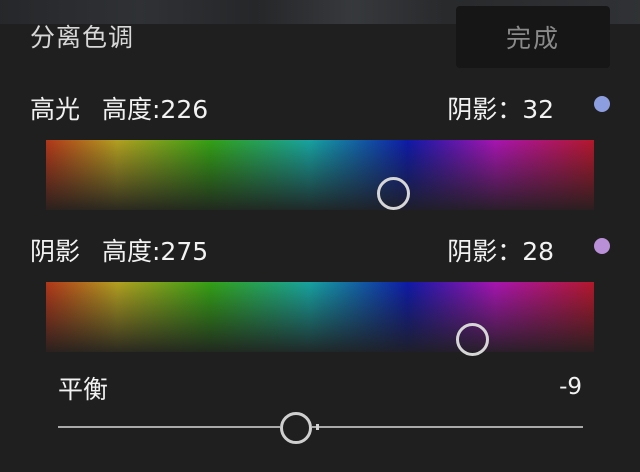 The width and height of the screenshot is (640, 472). I want to click on highlights-color-picker, so click(393, 193).